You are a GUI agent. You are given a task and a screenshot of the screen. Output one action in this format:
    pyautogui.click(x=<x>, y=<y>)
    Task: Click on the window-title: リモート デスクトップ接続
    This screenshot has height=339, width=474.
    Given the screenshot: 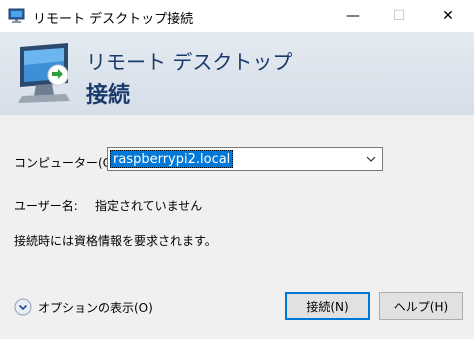 What is the action you would take?
    pyautogui.click(x=113, y=19)
    